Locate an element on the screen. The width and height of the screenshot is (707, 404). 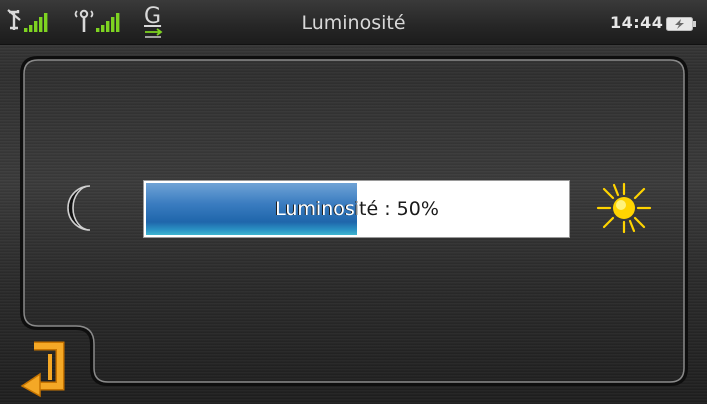
moon-icon is located at coordinates (84, 208).